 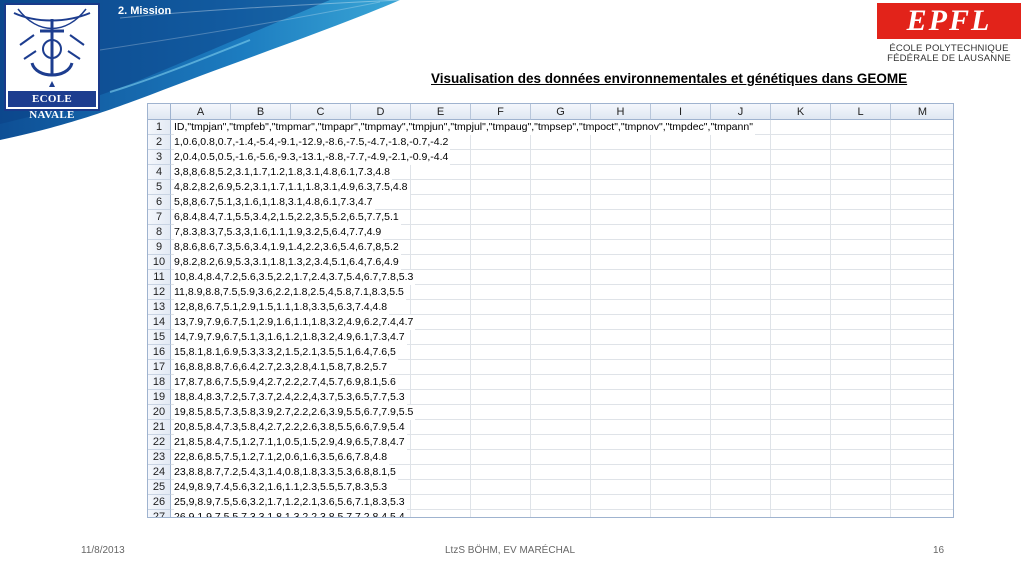 I want to click on row-header: 5, so click(x=159, y=187).